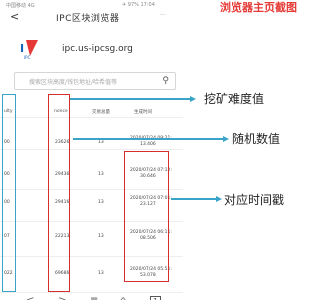  Describe the element at coordinates (148, 139) in the screenshot. I see `arrow-nonce` at that location.